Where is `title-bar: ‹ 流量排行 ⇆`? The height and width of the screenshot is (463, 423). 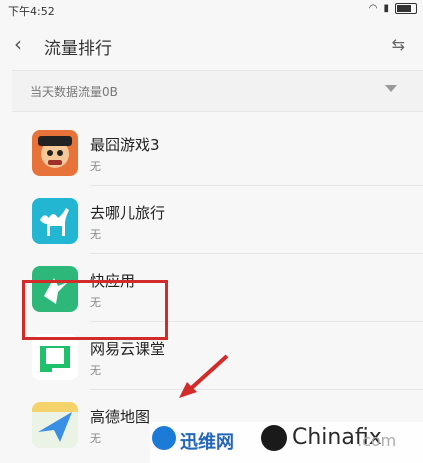 title-bar: ‹ 流量排行 ⇆ is located at coordinates (211, 45).